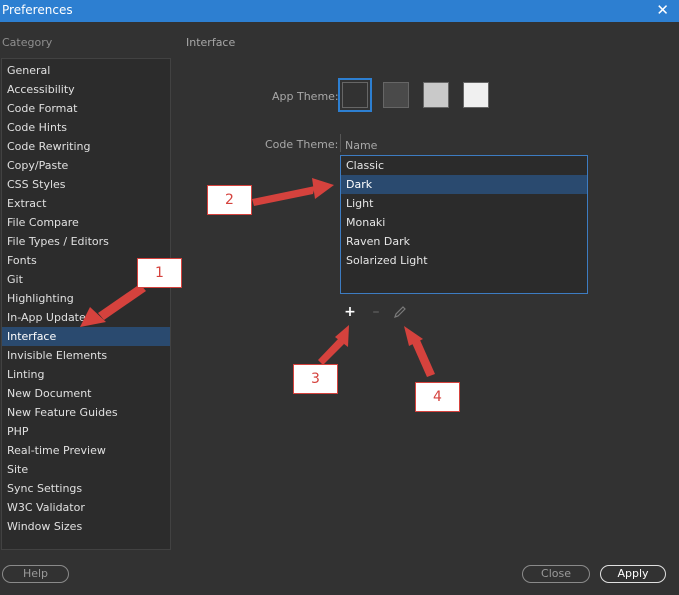 This screenshot has height=595, width=679. I want to click on code-theme-label: Code Theme:, so click(302, 144).